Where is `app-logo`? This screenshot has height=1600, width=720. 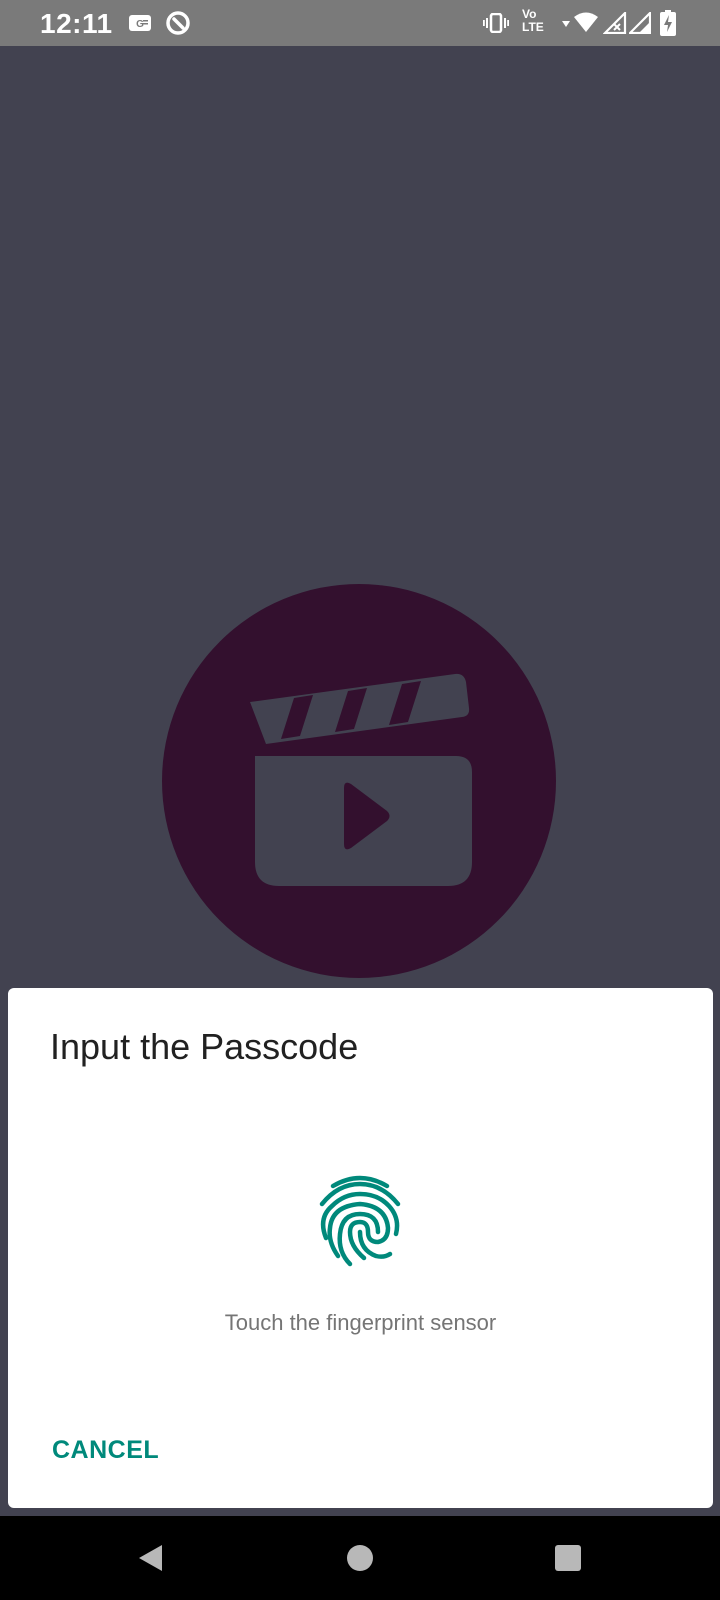
app-logo is located at coordinates (359, 781).